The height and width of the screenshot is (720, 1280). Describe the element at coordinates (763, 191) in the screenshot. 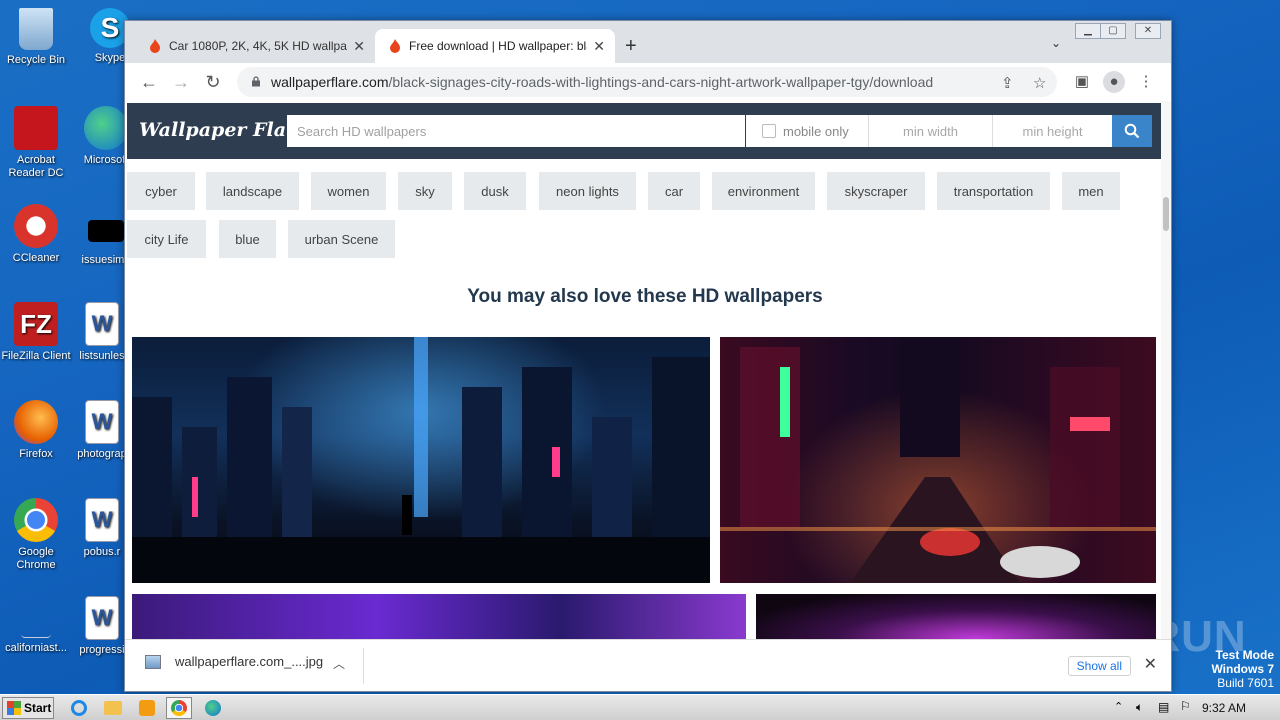

I see `tag-environment: environment` at that location.